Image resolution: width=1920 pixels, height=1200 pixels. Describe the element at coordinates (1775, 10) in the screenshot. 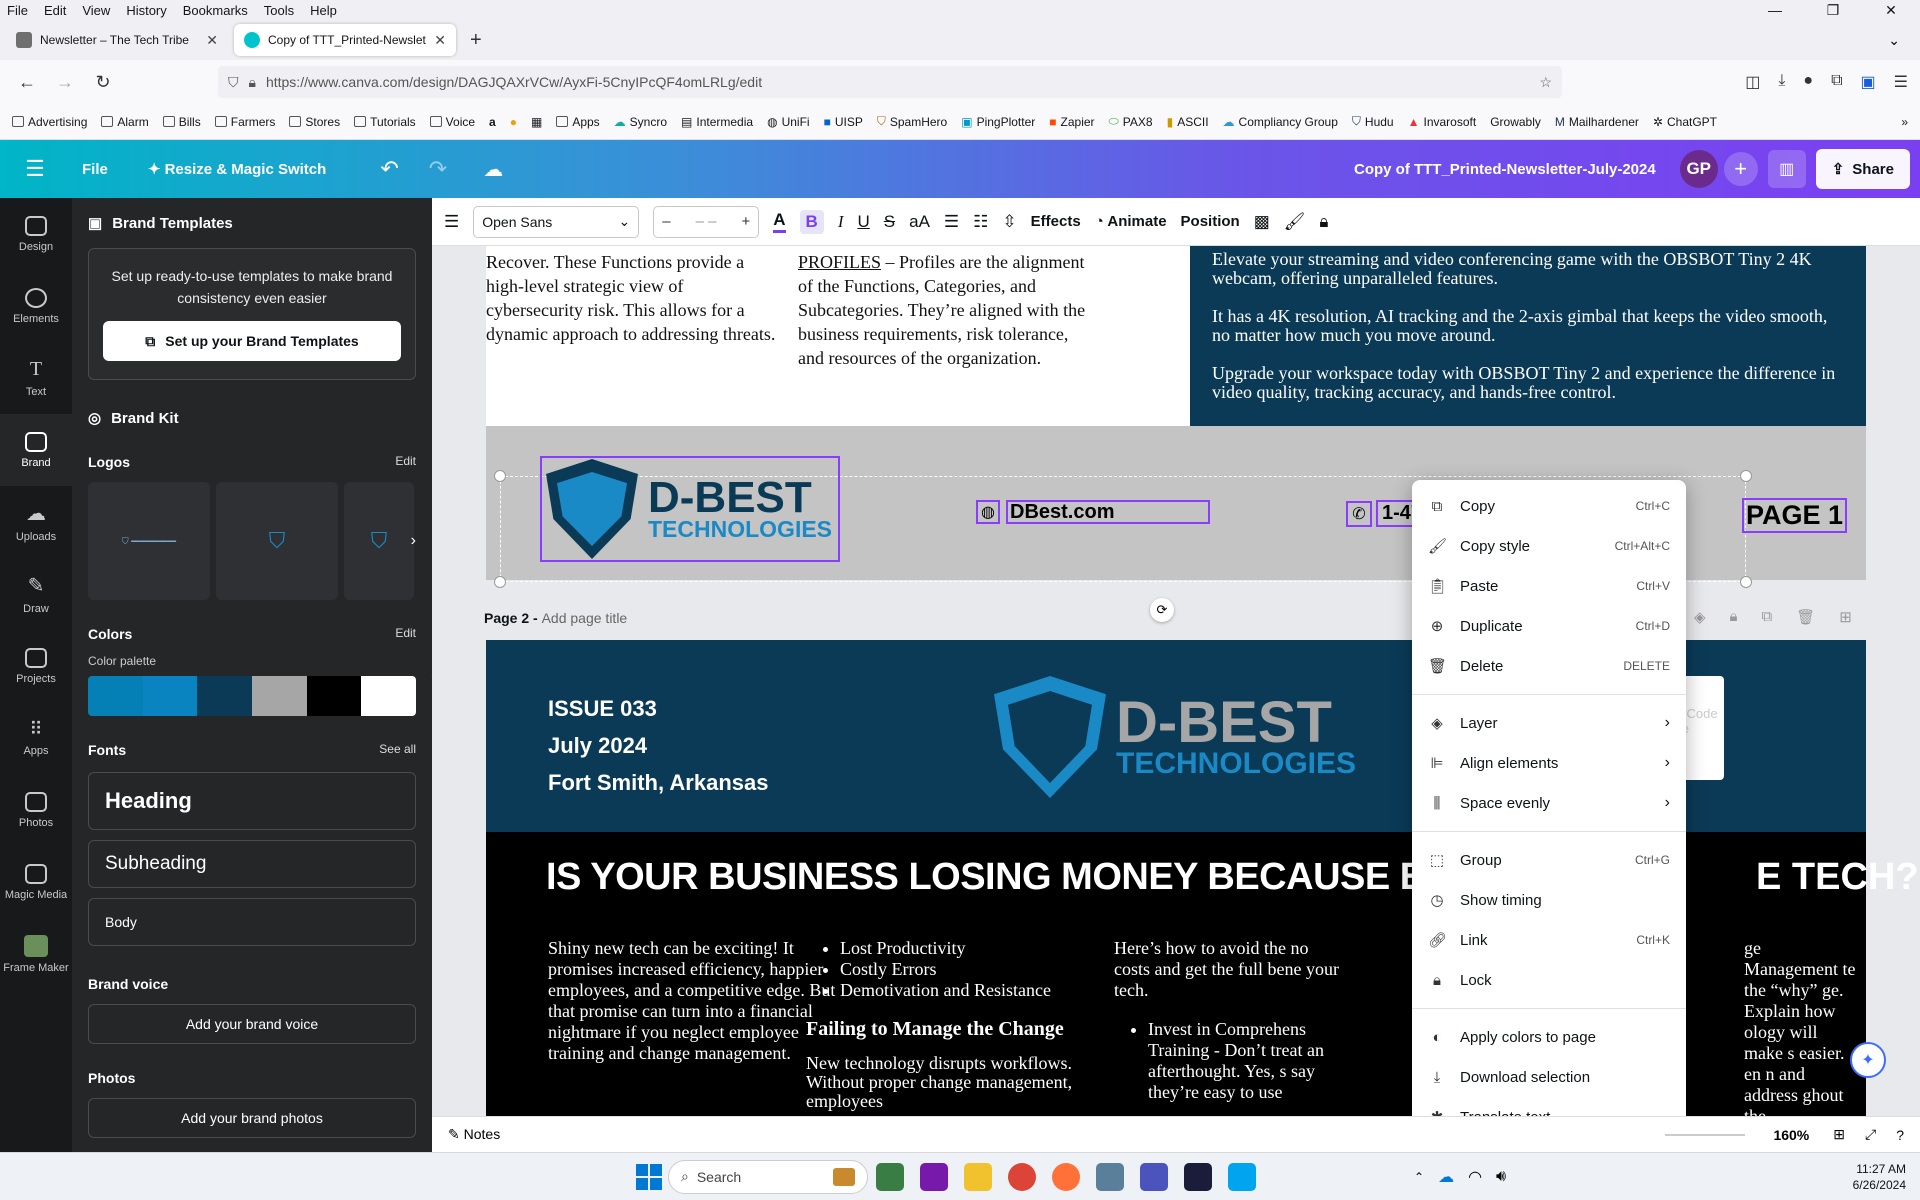

I see `minimize-icon: —` at that location.